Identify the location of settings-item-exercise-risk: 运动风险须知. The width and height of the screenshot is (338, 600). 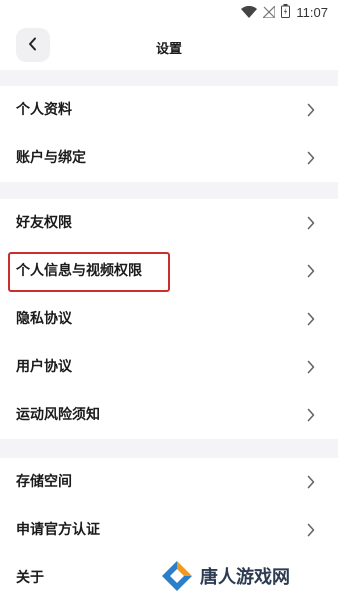
(169, 415).